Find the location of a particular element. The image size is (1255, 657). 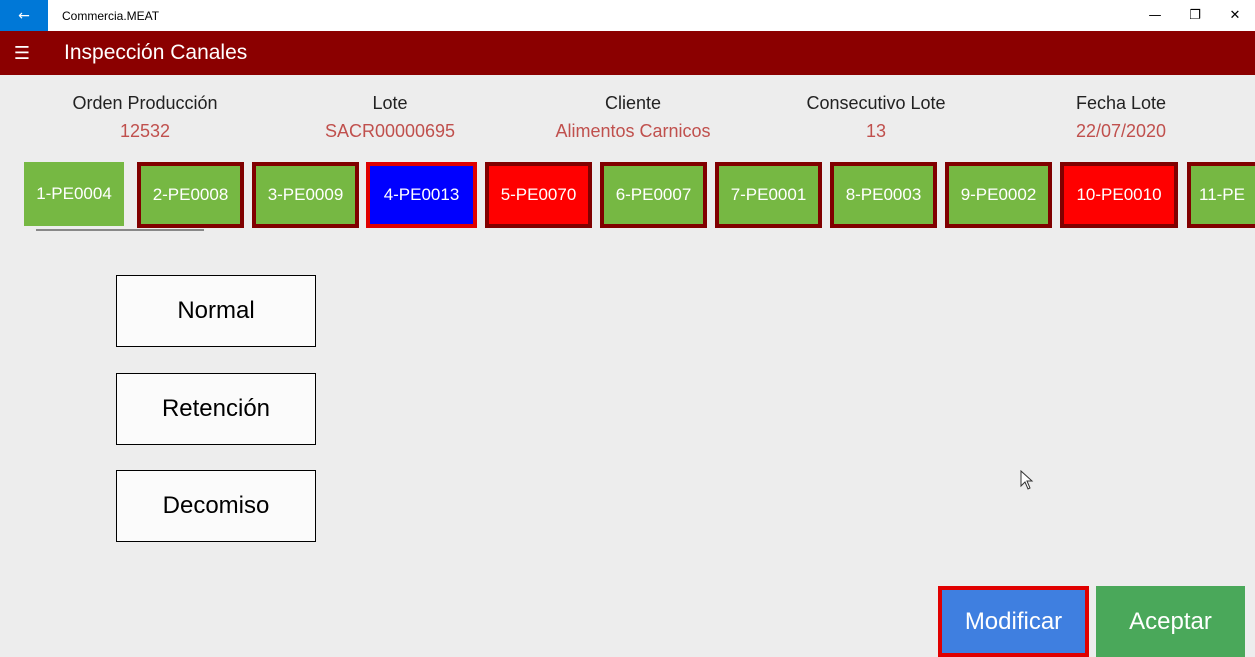

canal-chip-label: 9-PE0002 is located at coordinates (998, 194).